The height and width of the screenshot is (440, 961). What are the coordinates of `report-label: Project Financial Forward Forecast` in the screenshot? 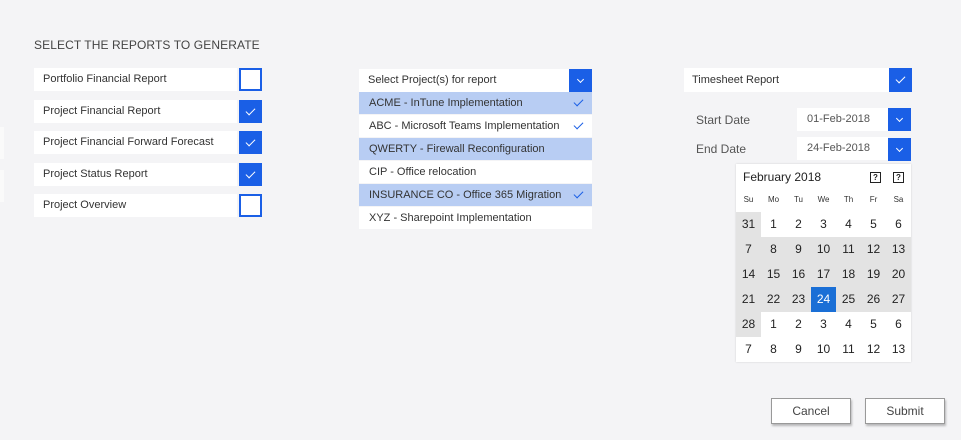 It's located at (135, 142).